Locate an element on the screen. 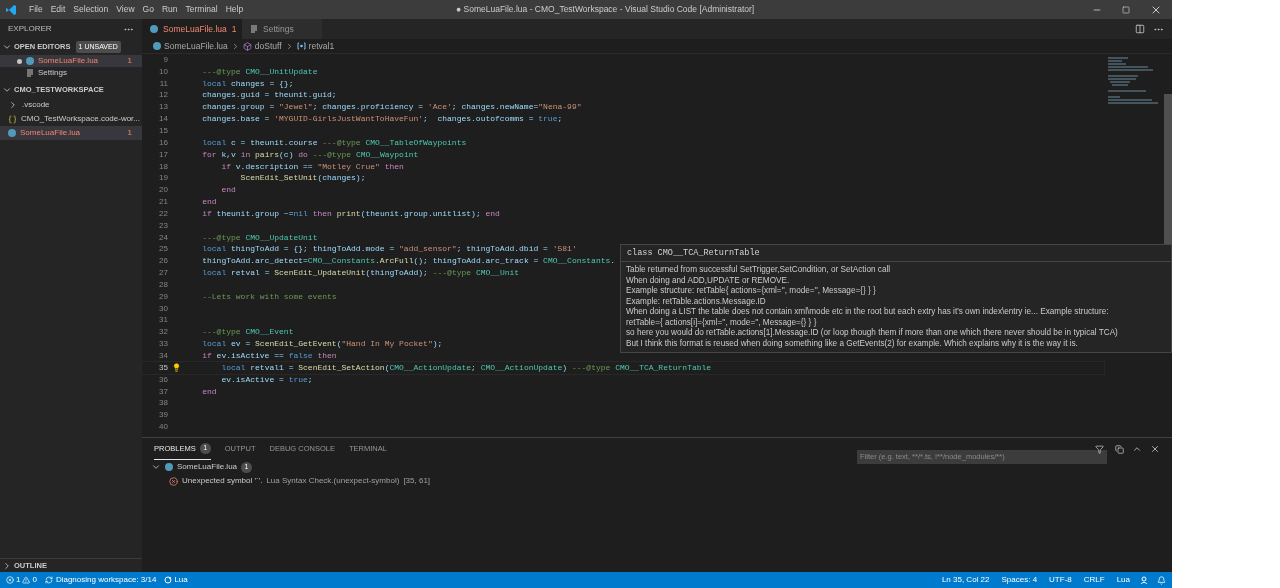  code-text: ---@type CMO__Event is located at coordinates (247, 332).